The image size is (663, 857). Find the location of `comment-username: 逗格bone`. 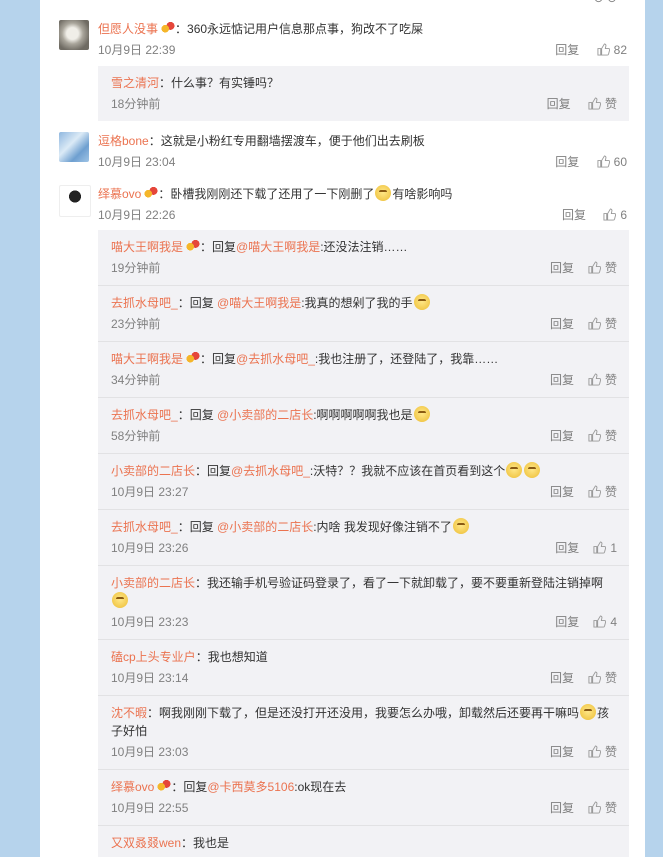

comment-username: 逗格bone is located at coordinates (123, 141).